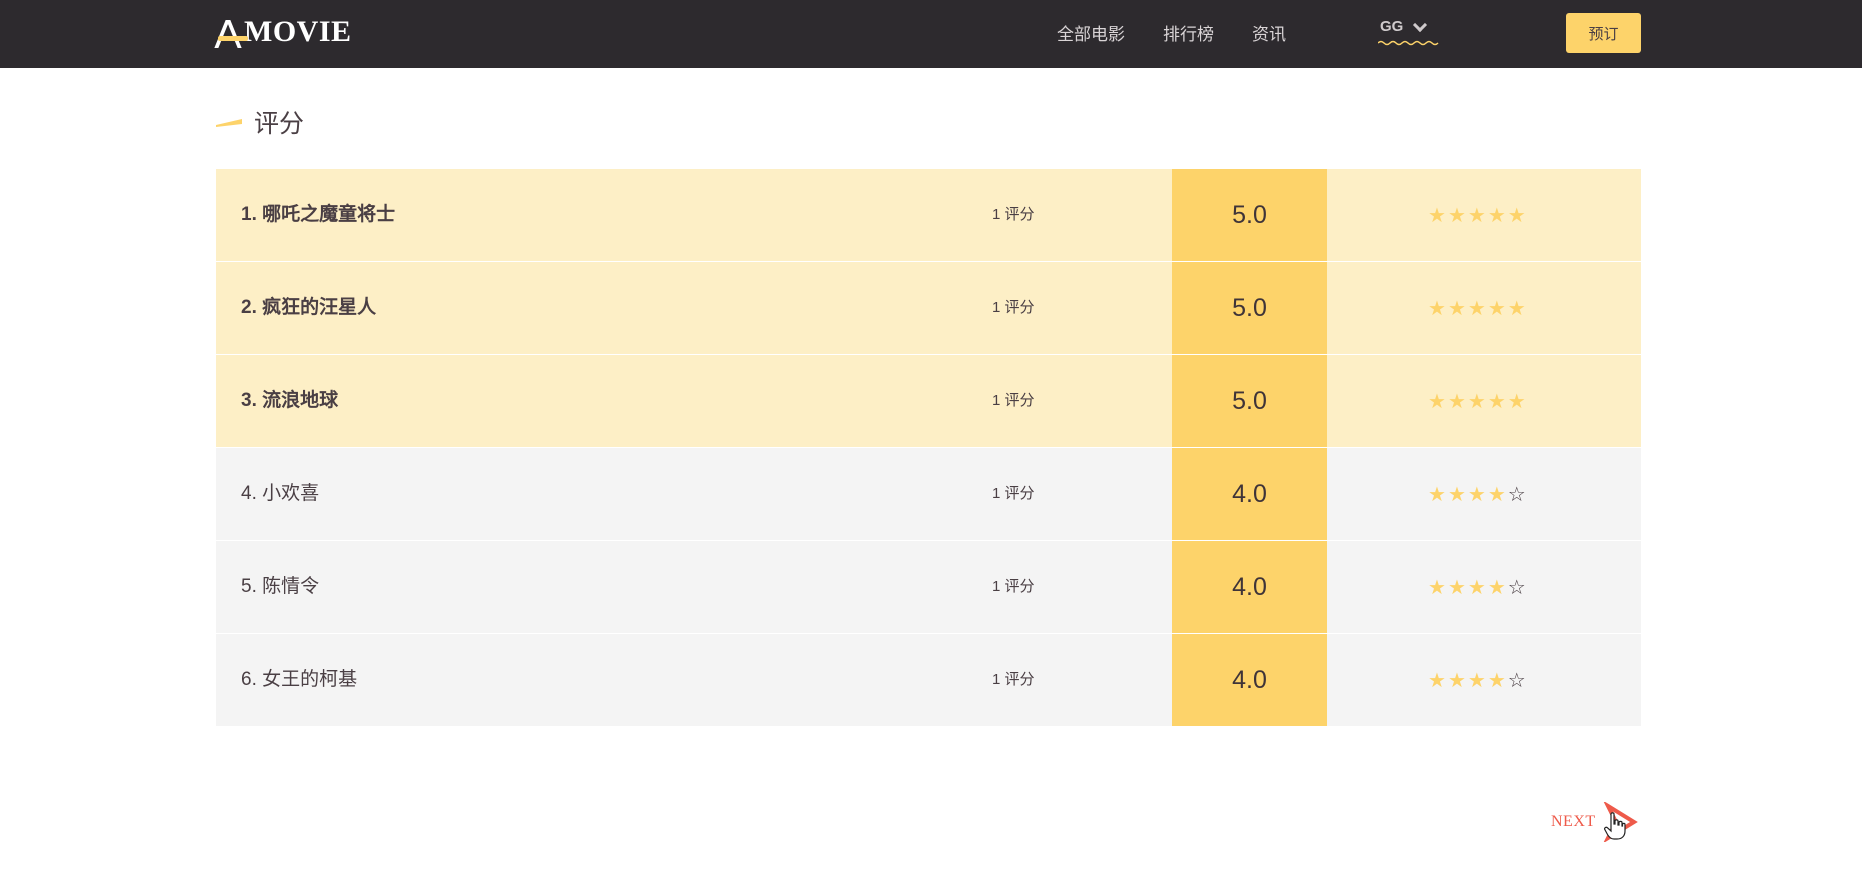 This screenshot has height=881, width=1862. Describe the element at coordinates (1573, 821) in the screenshot. I see `next-label: NEXT` at that location.